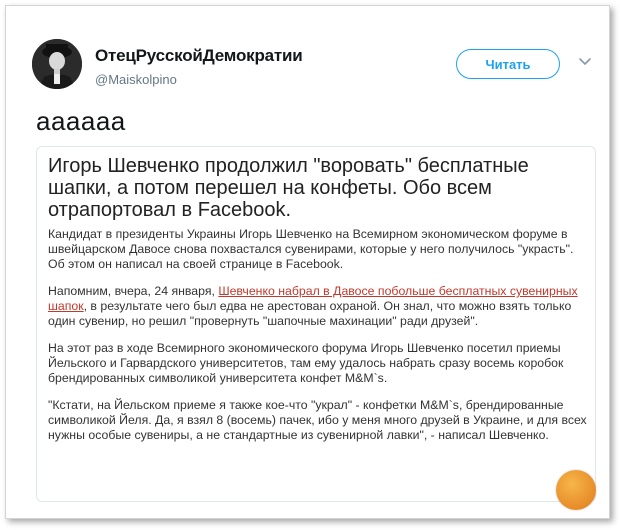 This screenshot has height=530, width=620. What do you see at coordinates (57, 64) in the screenshot?
I see `avatar` at bounding box center [57, 64].